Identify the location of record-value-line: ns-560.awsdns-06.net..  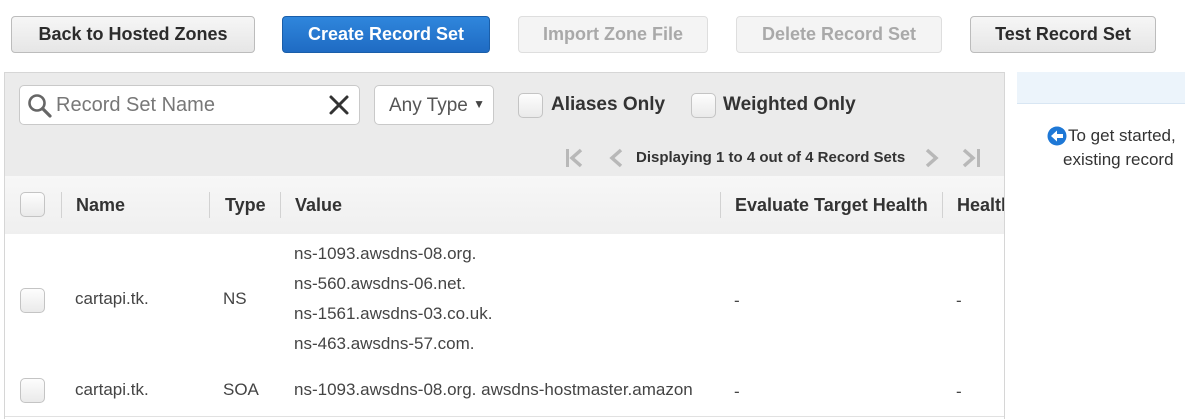
(380, 283).